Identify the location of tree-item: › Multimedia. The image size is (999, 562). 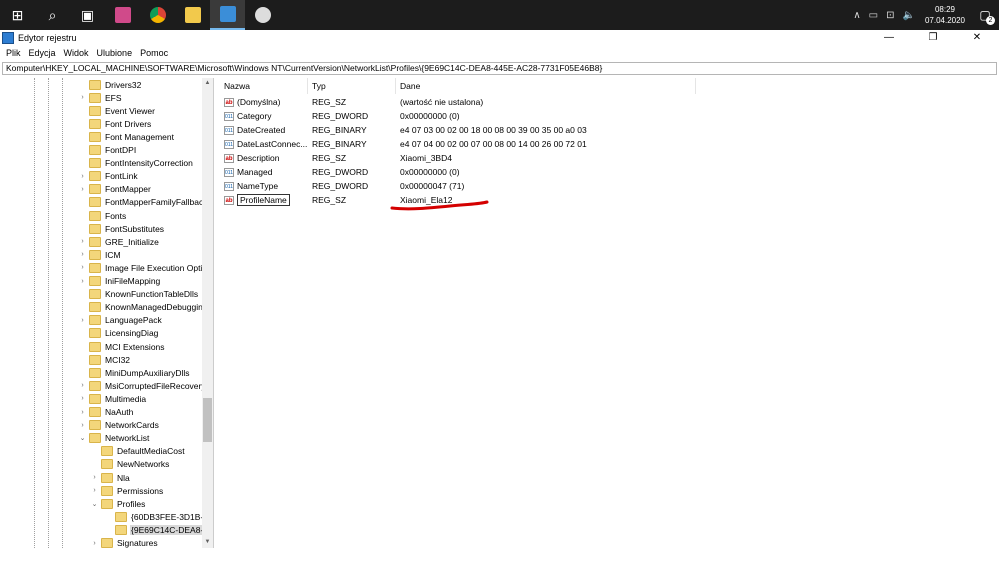
(112, 398).